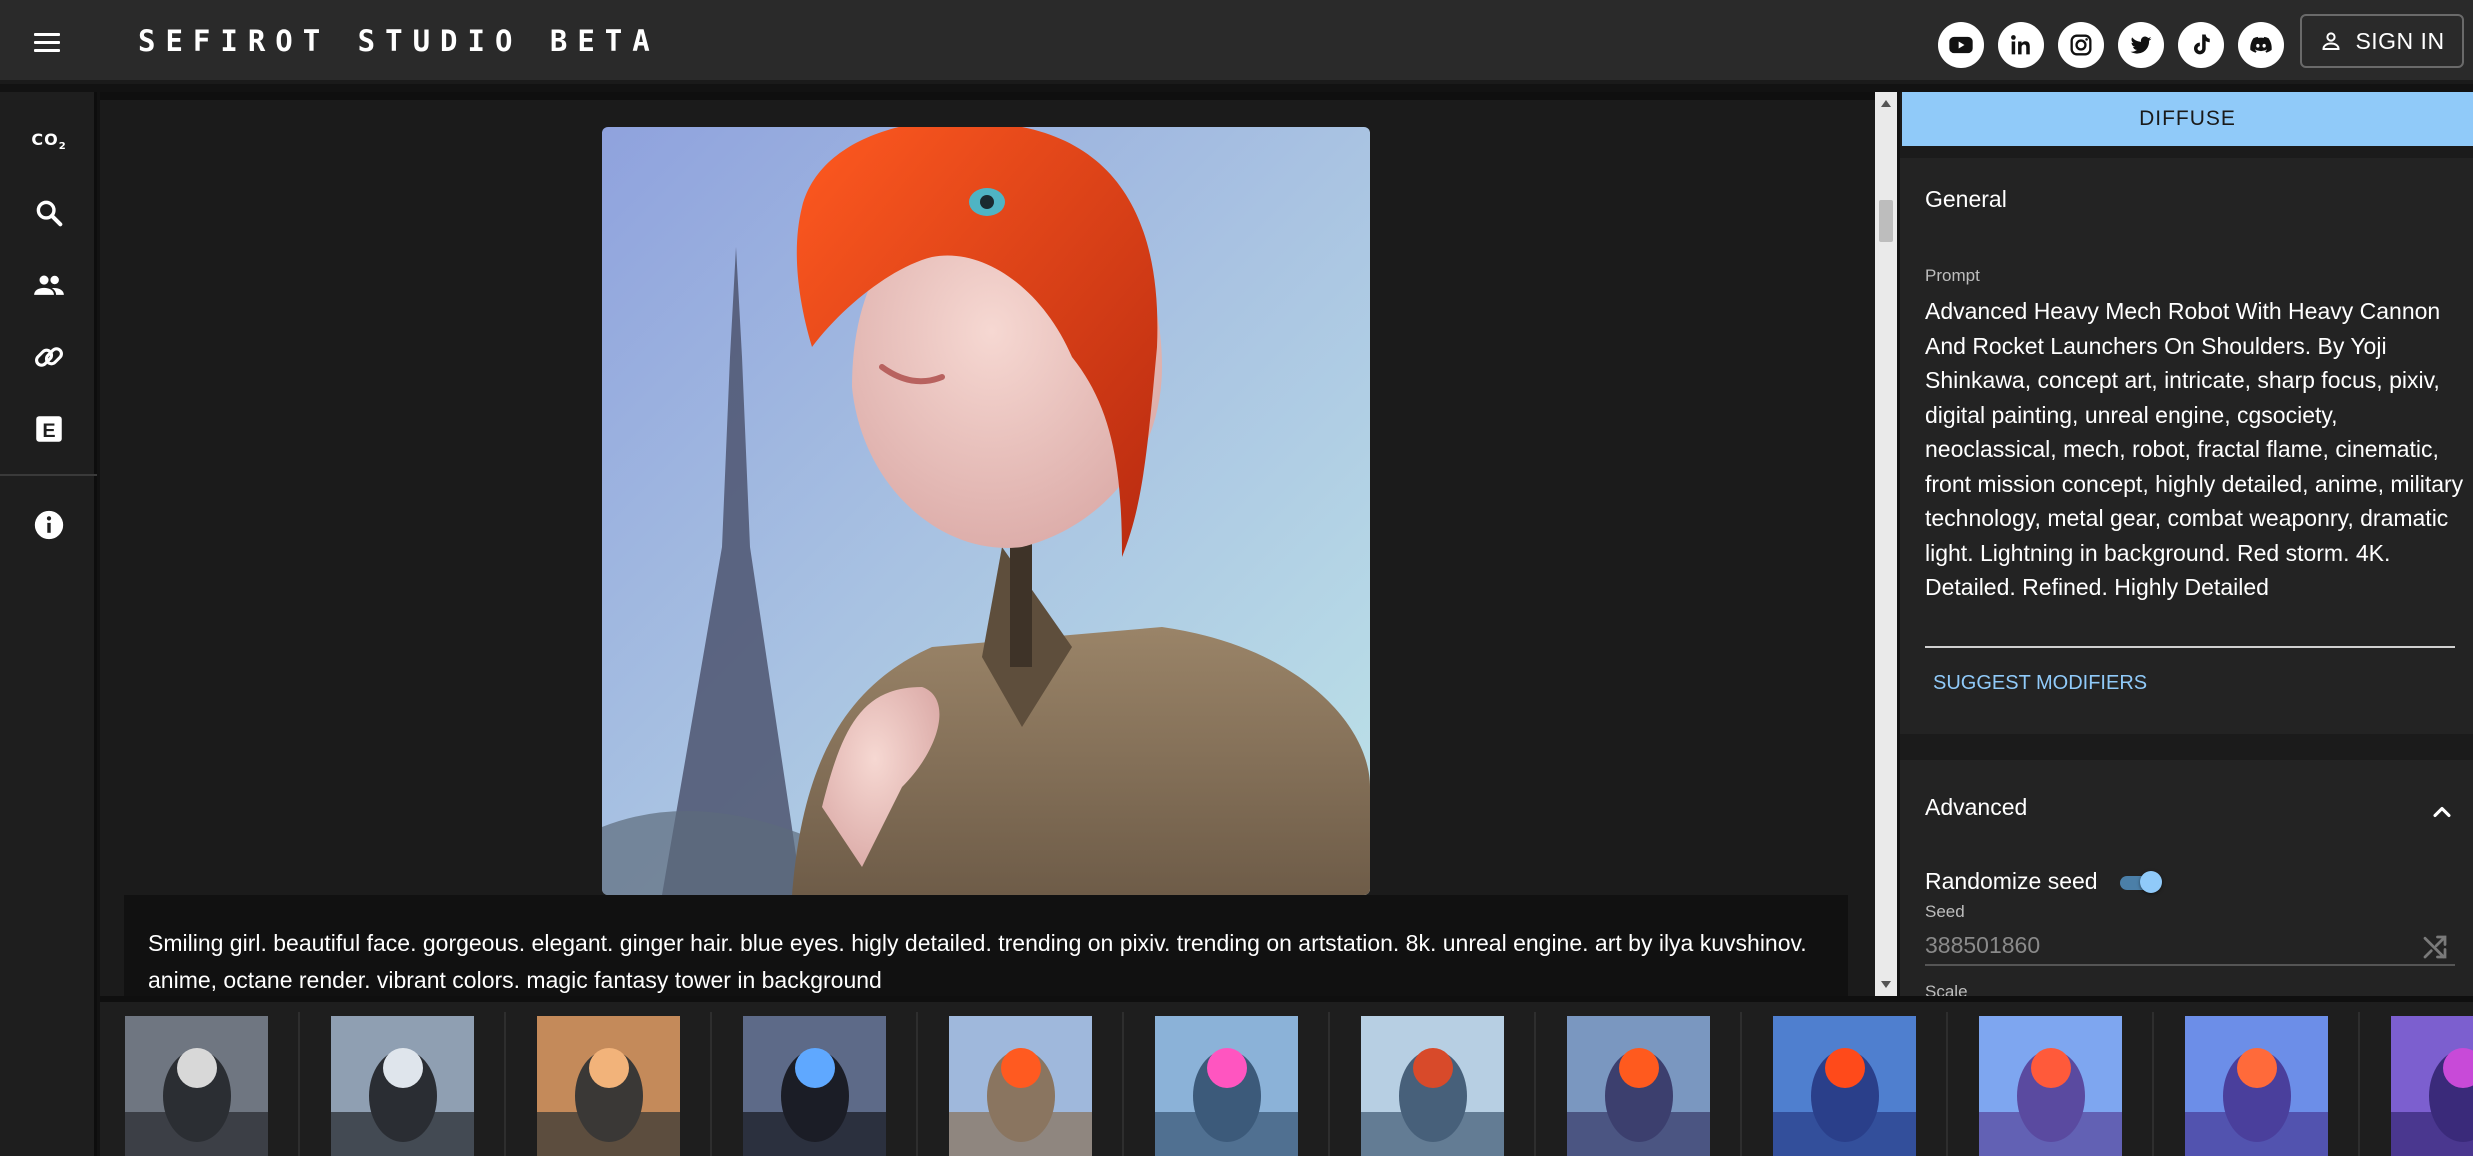 This screenshot has width=2473, height=1156. I want to click on top-app-bar: SEFIROT STUDIO BETA SIGN IN, so click(1236, 42).